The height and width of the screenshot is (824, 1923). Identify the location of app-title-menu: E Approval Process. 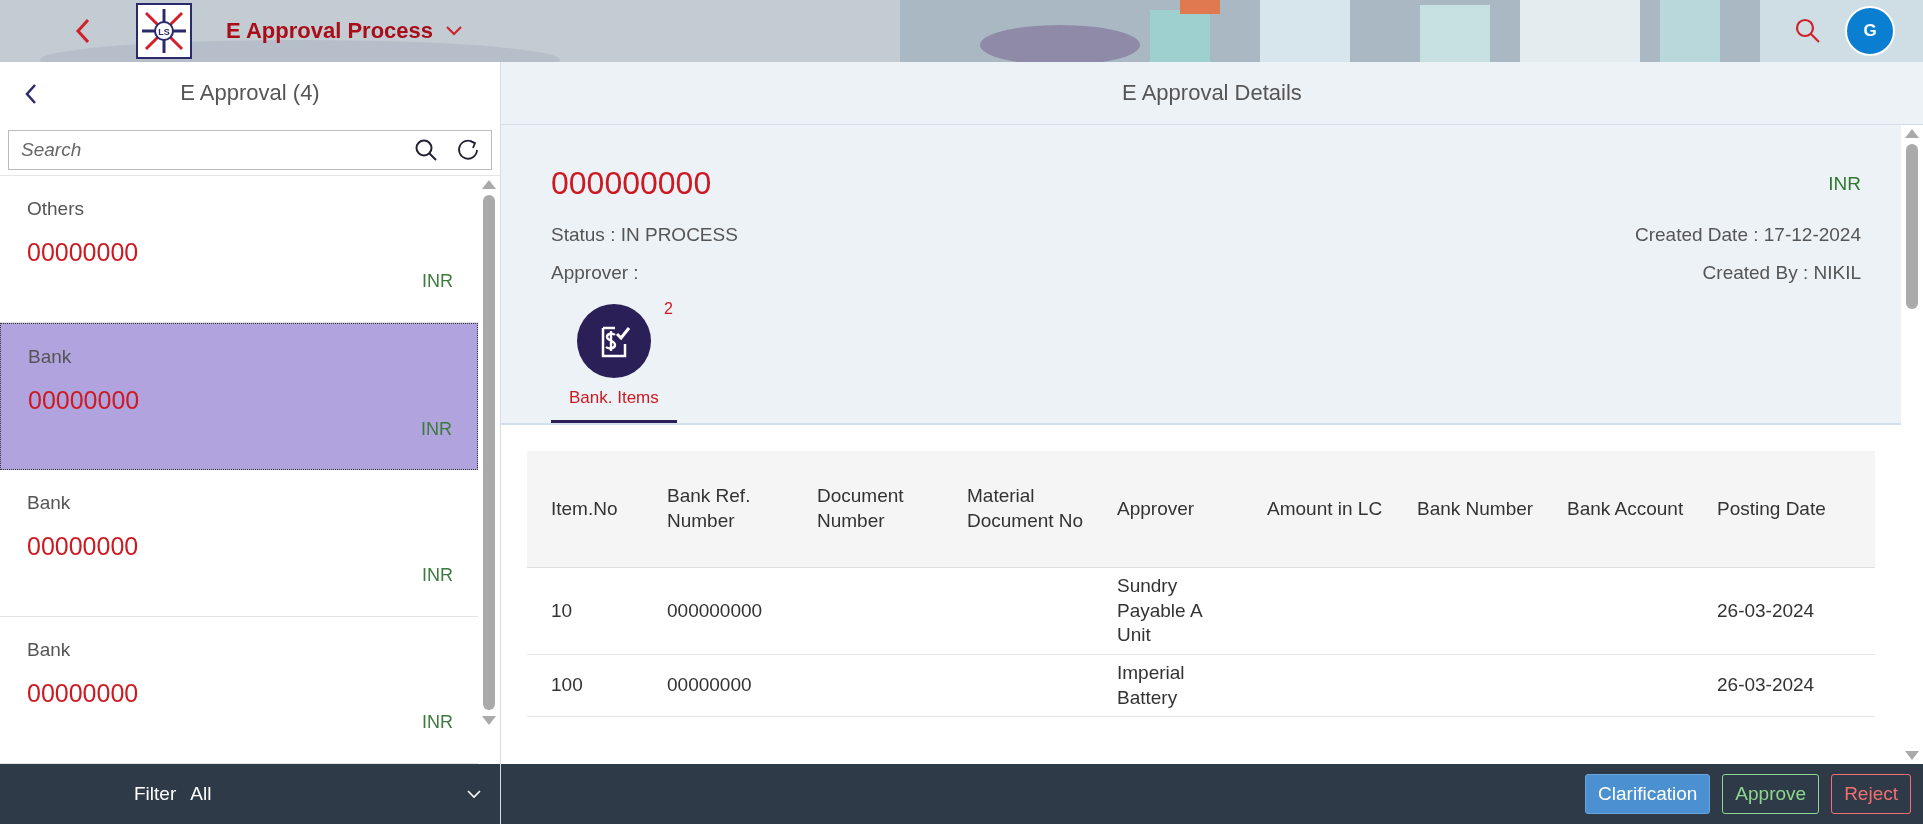
(345, 31).